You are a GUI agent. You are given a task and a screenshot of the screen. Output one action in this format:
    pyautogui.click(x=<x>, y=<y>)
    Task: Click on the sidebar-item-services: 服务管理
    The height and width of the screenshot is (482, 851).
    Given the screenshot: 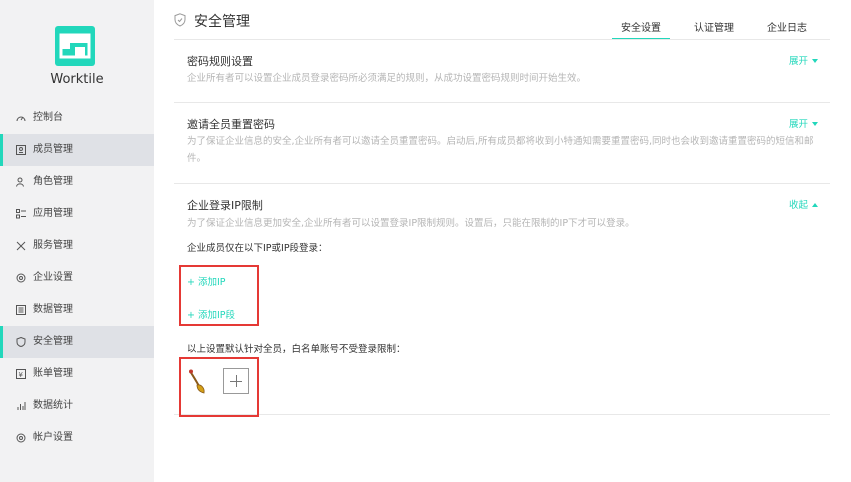 What is the action you would take?
    pyautogui.click(x=77, y=246)
    